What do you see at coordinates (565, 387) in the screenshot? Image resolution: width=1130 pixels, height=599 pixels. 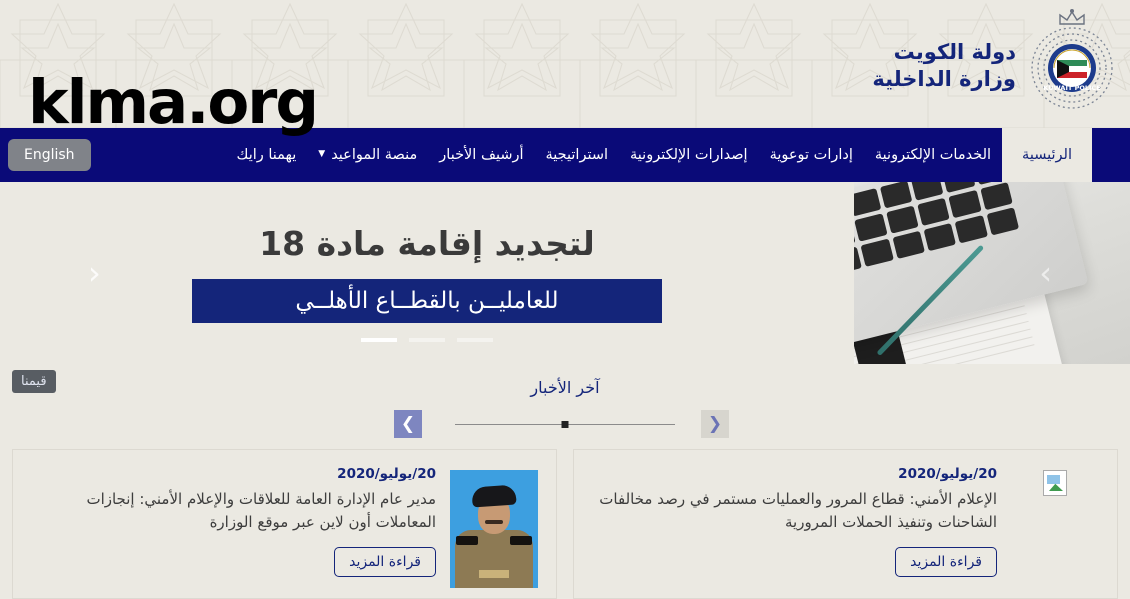 I see `news-section-title: آخر الأخبار` at bounding box center [565, 387].